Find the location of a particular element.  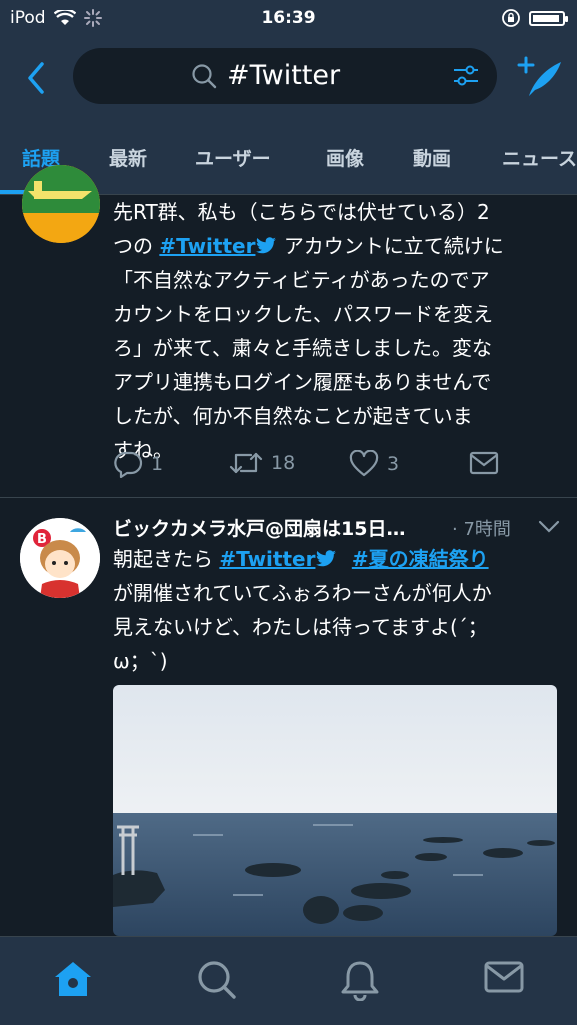

battery-fill is located at coordinates (546, 18).